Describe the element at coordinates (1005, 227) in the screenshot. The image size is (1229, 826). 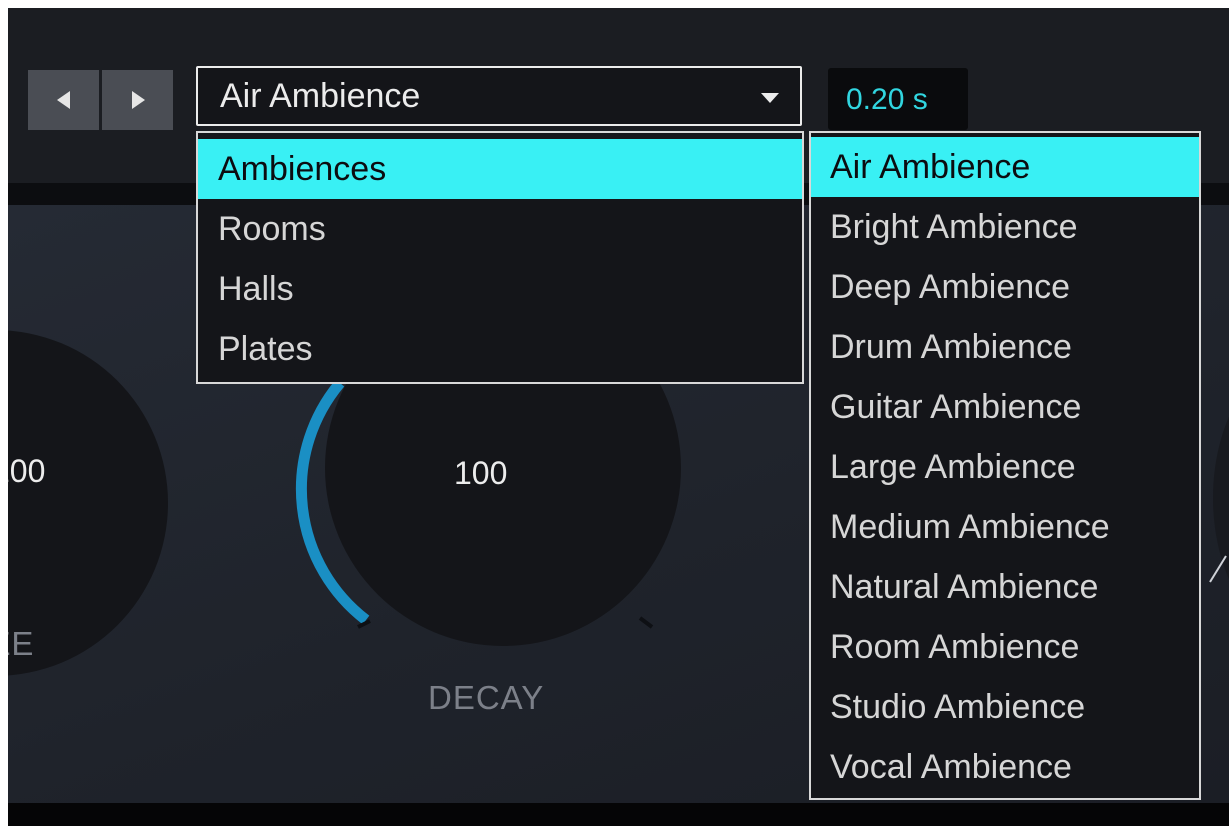
I see `menu-item-bright-ambience: Bright Ambience` at that location.